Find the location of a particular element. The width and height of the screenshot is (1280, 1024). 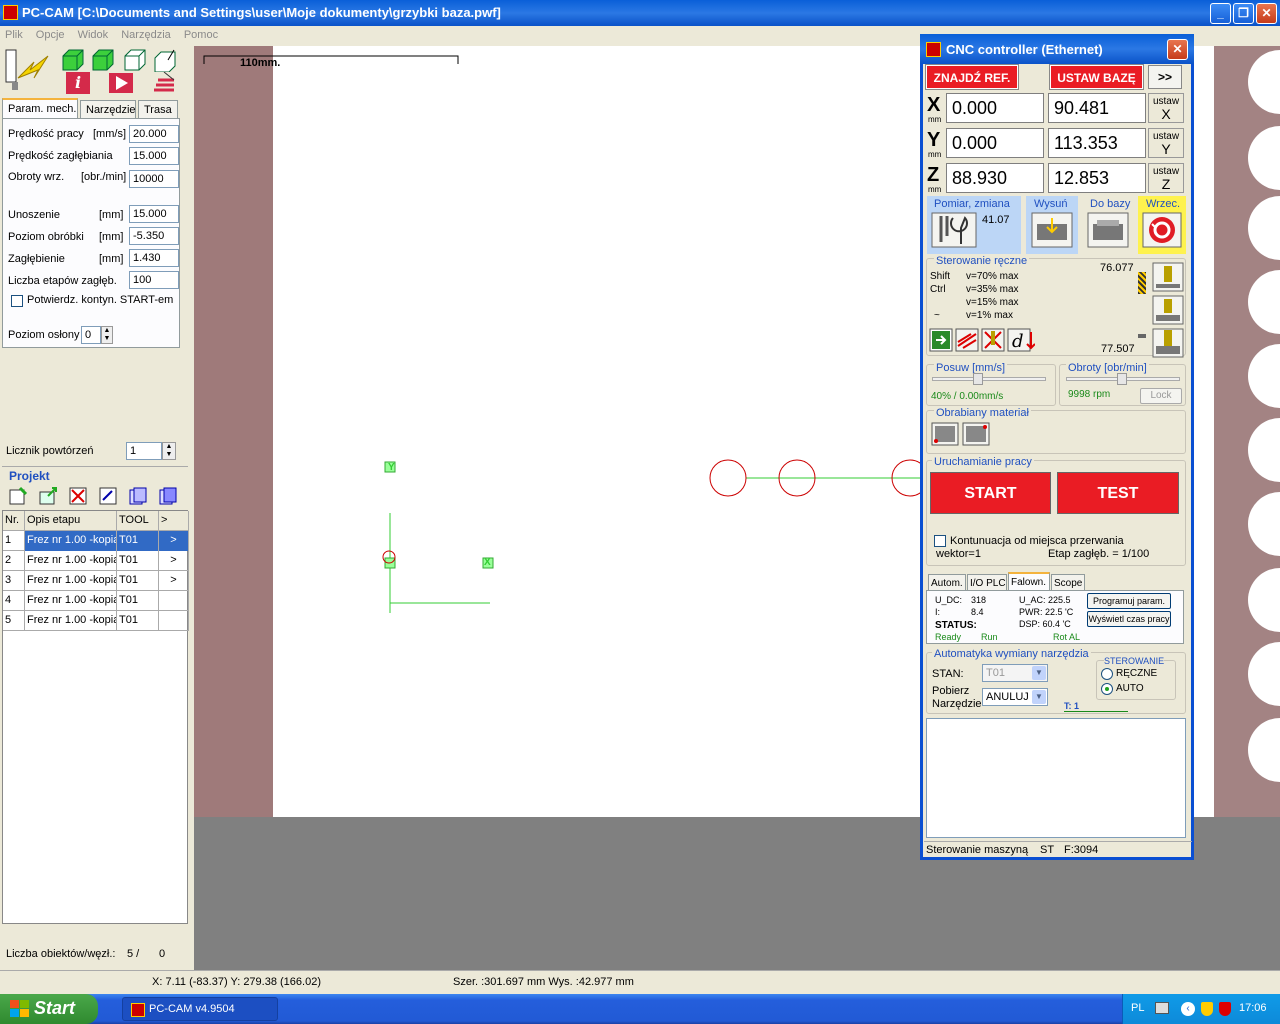

table-row: 1 Frez nr 1.00 -kopia T01 > is located at coordinates (96, 541).